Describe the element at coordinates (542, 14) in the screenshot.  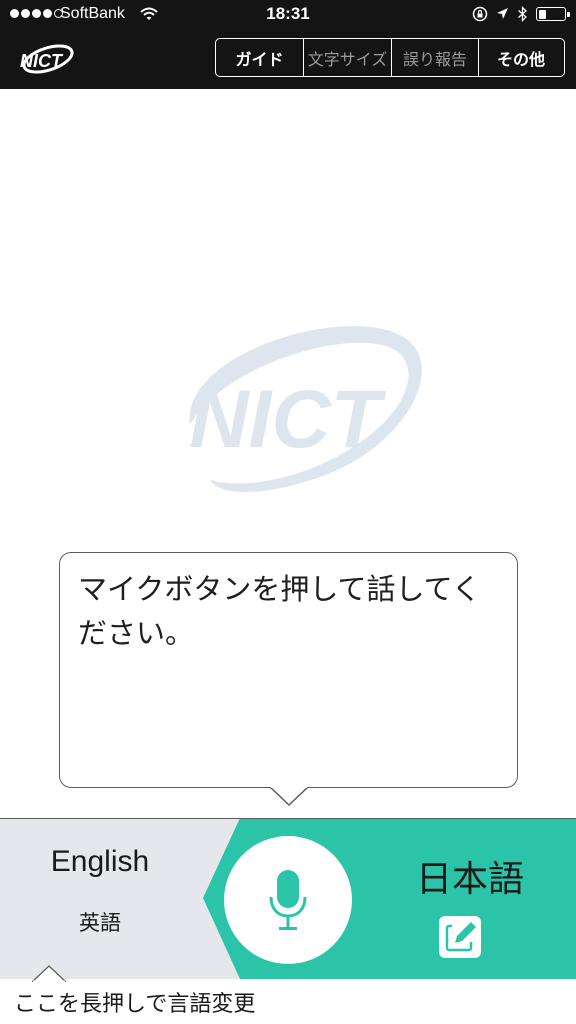
I see `battery-level` at that location.